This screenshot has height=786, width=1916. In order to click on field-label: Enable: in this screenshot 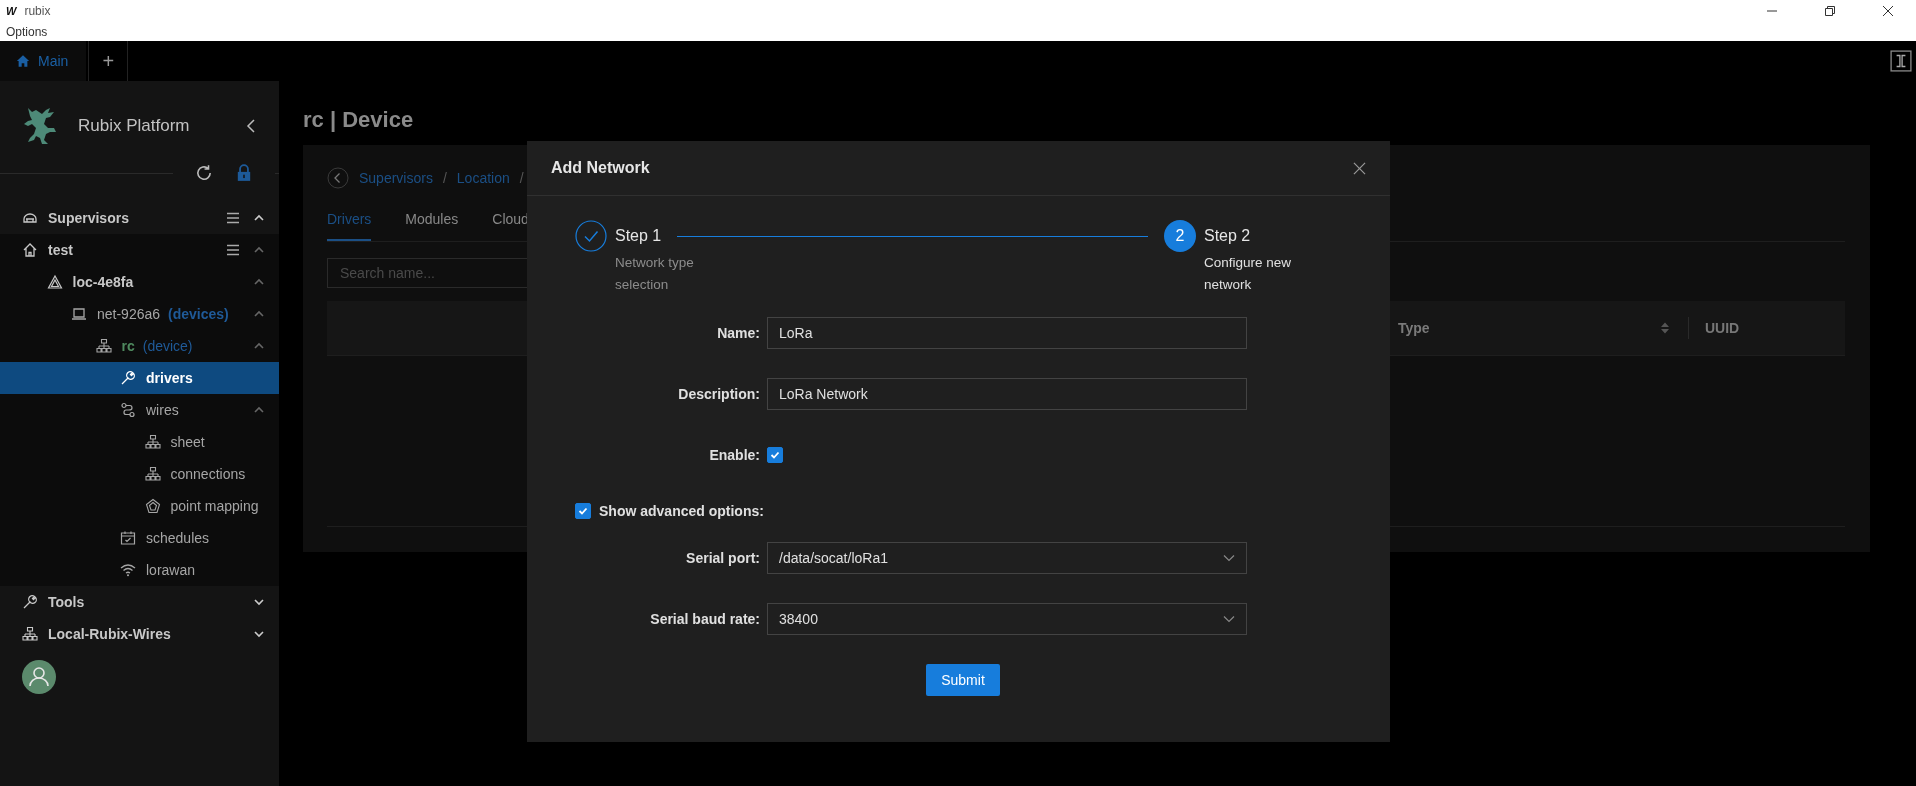, I will do `click(734, 455)`.